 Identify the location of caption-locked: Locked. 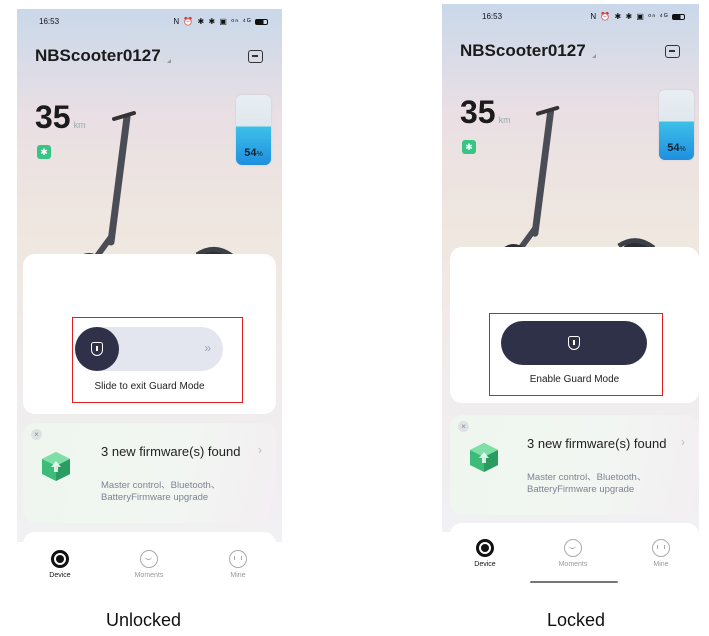
(576, 620).